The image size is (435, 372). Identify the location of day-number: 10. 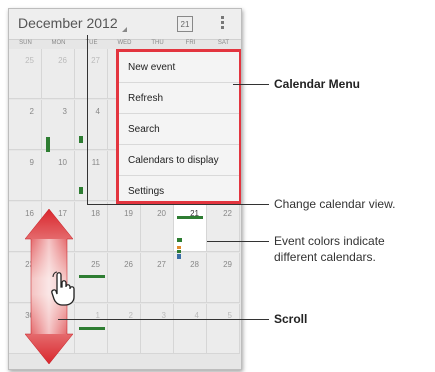
(62, 162).